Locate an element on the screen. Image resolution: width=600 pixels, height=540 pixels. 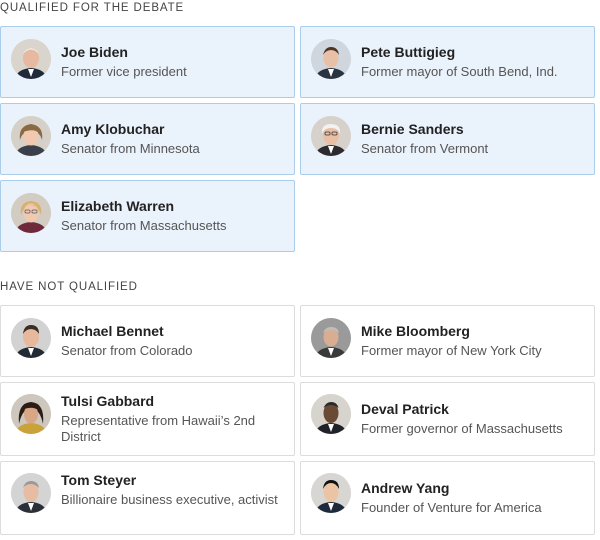
michael-bennet-avatar is located at coordinates (31, 338).